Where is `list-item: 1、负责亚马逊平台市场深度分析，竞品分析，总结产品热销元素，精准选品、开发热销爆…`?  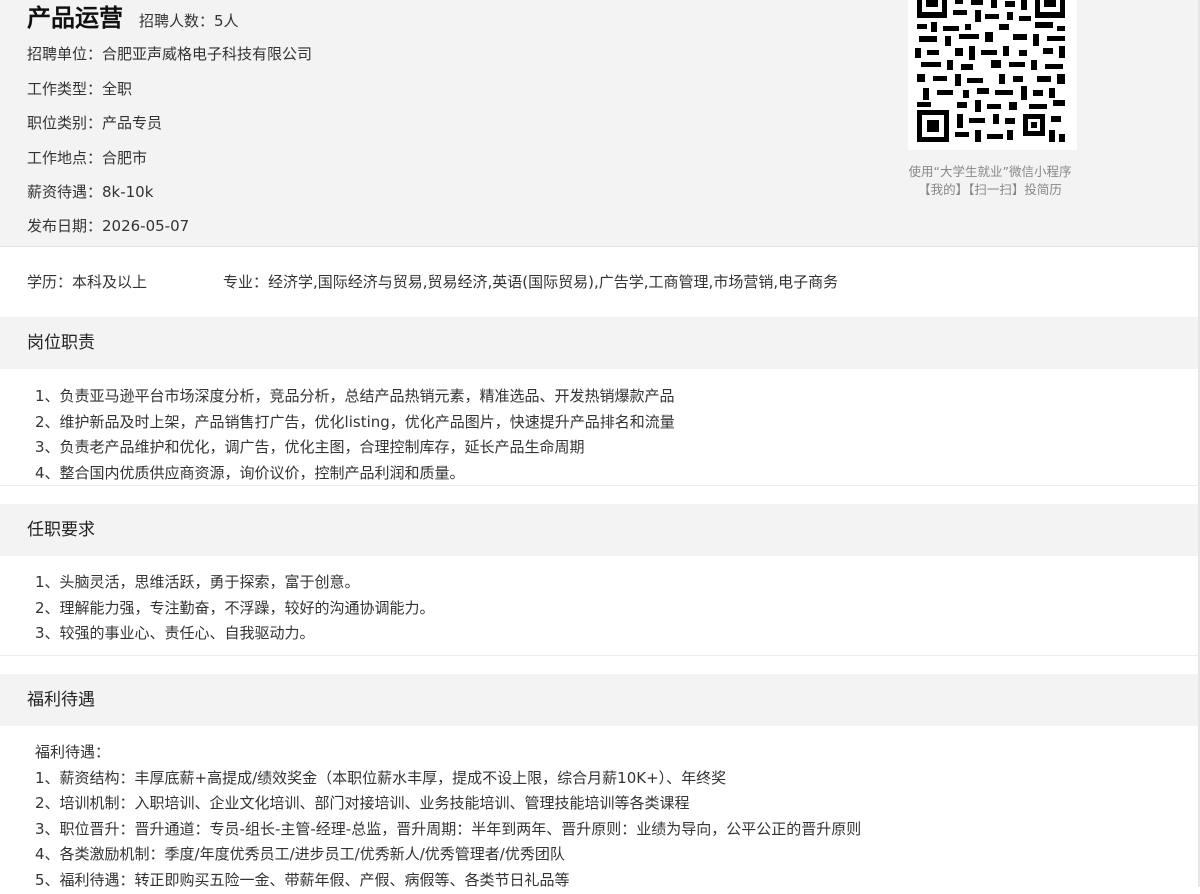
list-item: 1、负责亚马逊平台市场深度分析，竞品分析，总结产品热销元素，精准选品、开发热销爆… is located at coordinates (355, 398).